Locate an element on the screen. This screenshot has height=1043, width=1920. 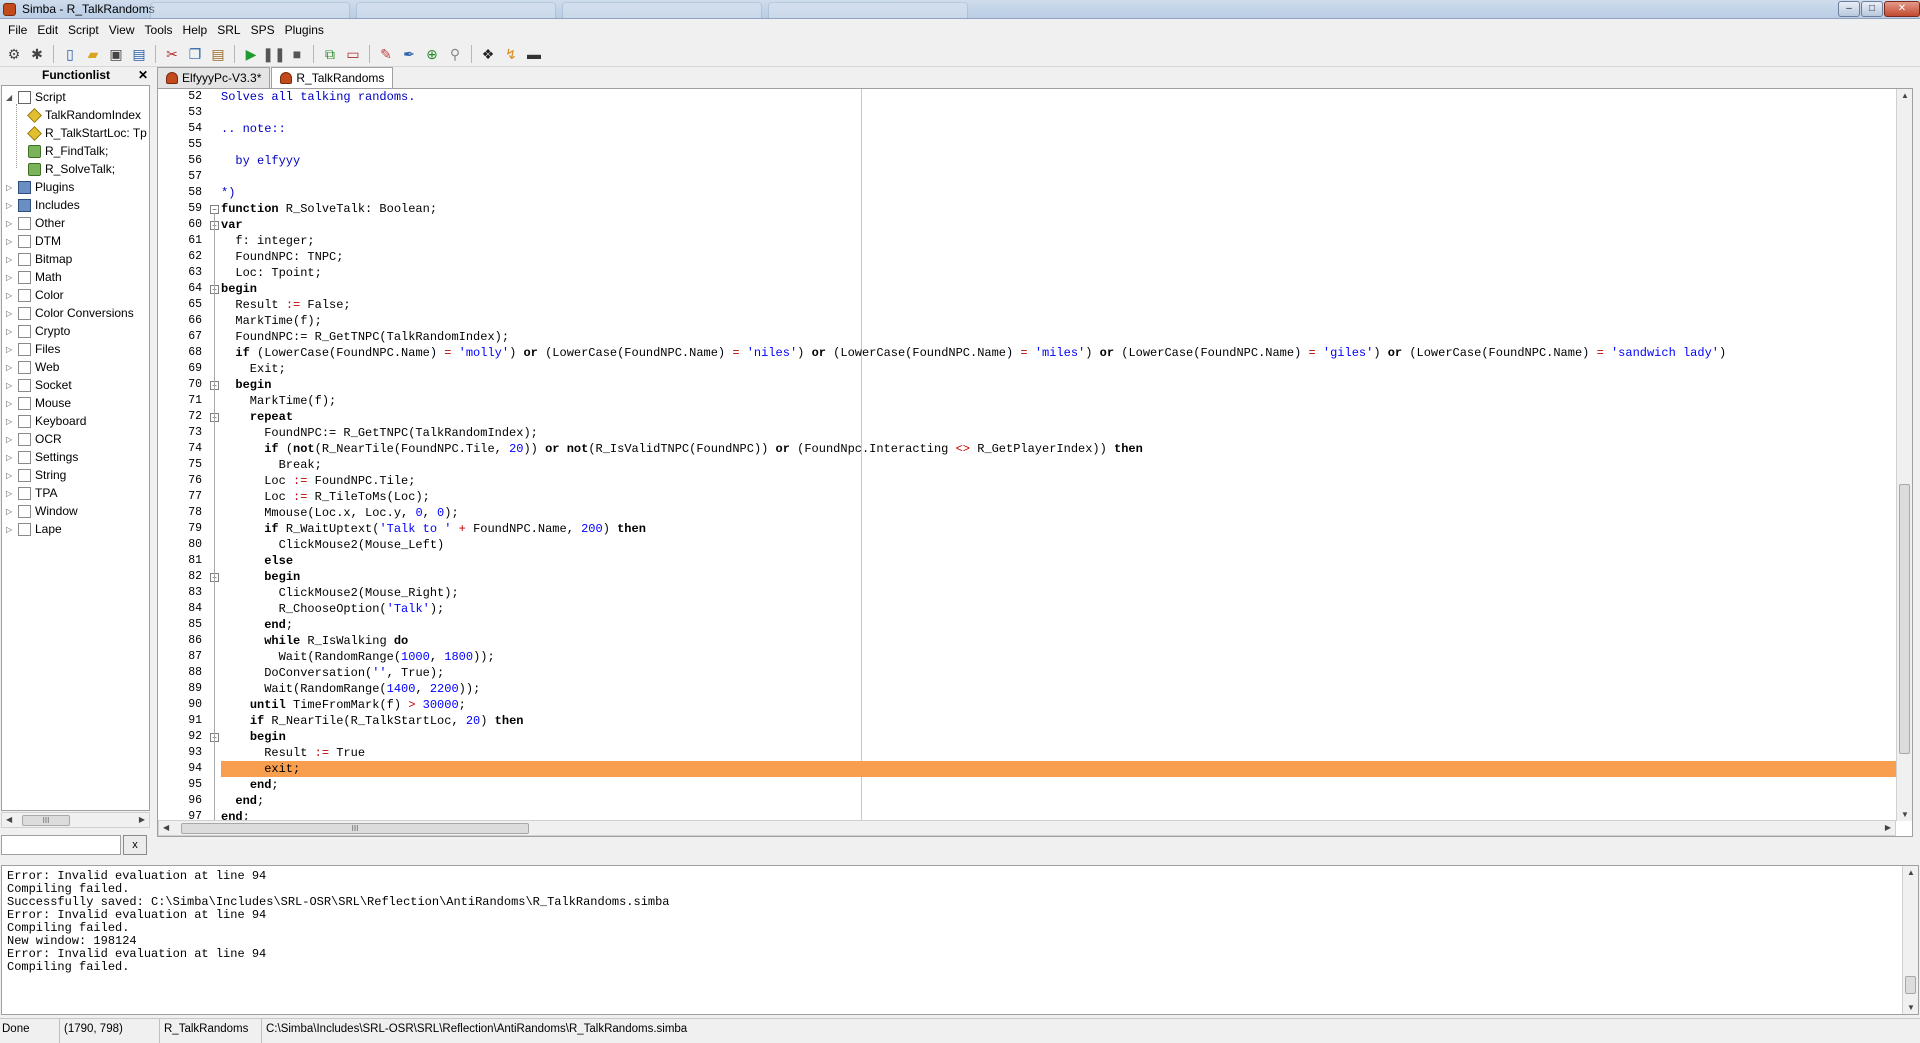
pause-icon: ❚❚ is located at coordinates (273, 54).